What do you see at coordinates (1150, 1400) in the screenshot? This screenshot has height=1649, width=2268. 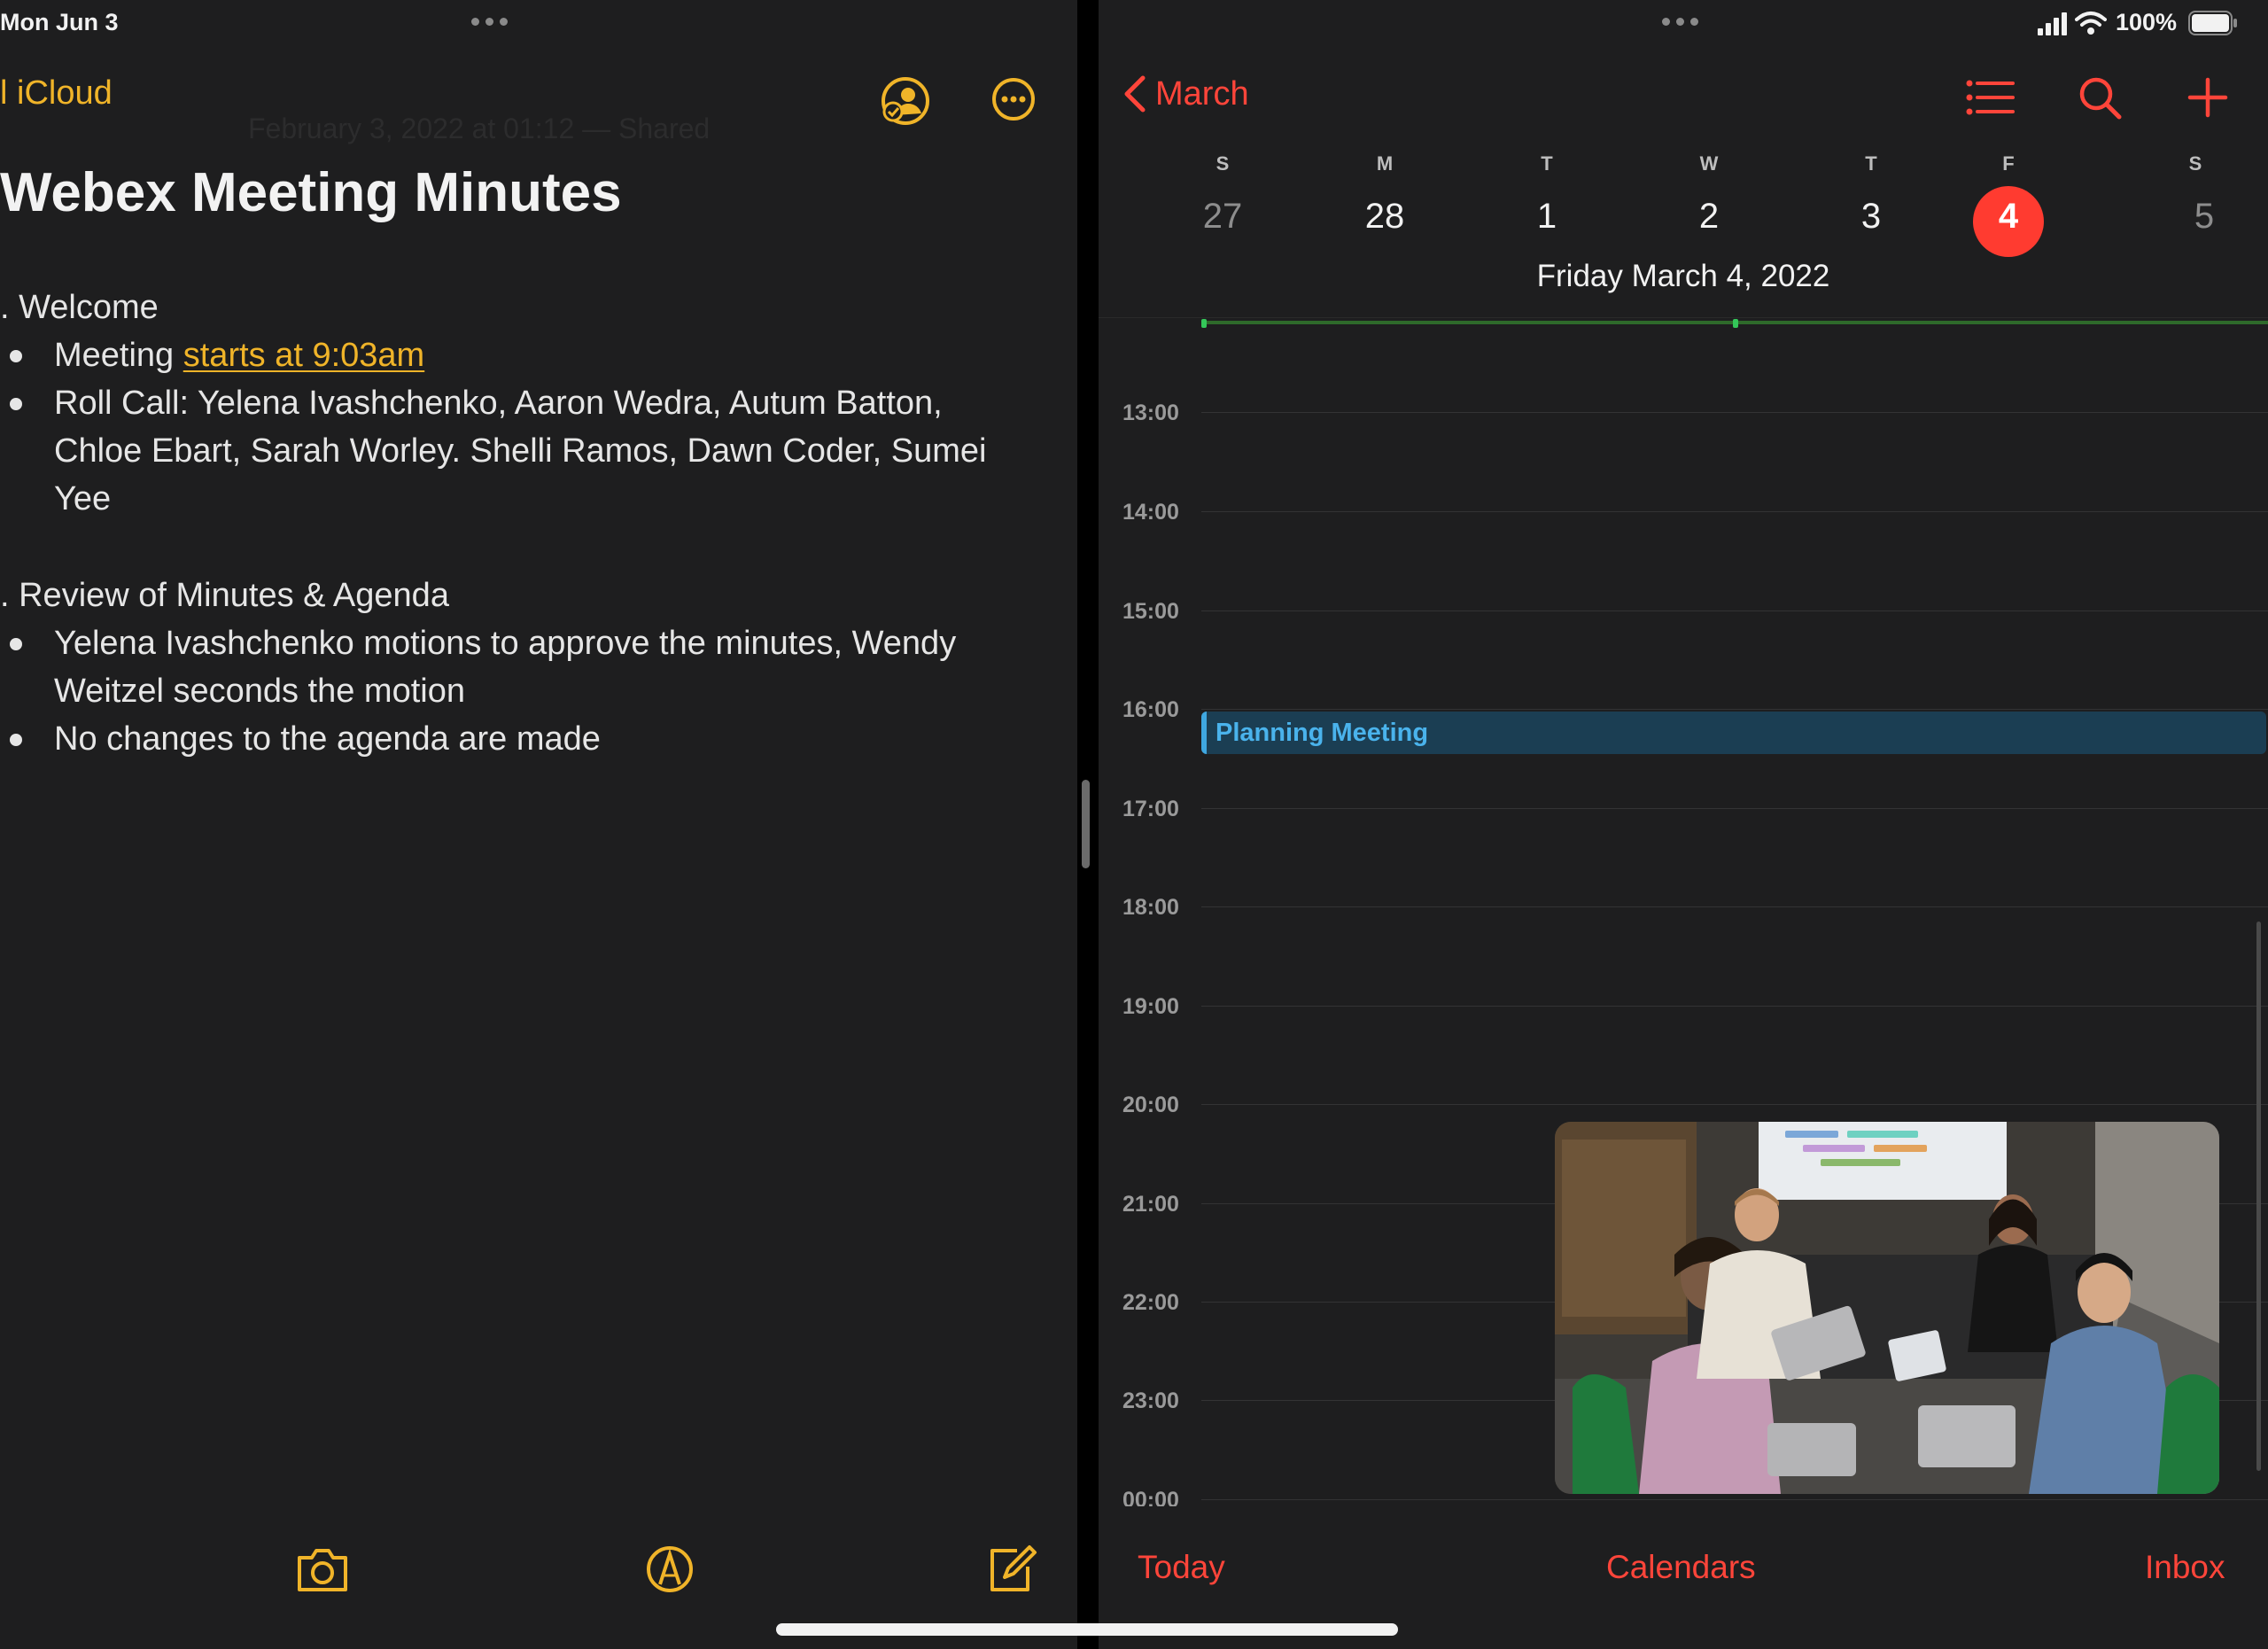 I see `hour-label: 23:00` at bounding box center [1150, 1400].